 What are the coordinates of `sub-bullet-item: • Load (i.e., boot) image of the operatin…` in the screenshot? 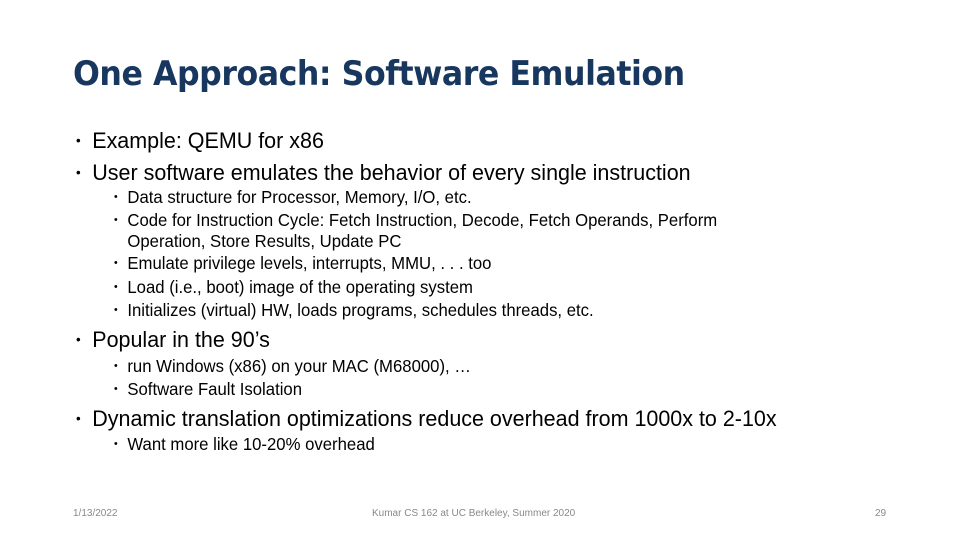 It's located at (293, 287).